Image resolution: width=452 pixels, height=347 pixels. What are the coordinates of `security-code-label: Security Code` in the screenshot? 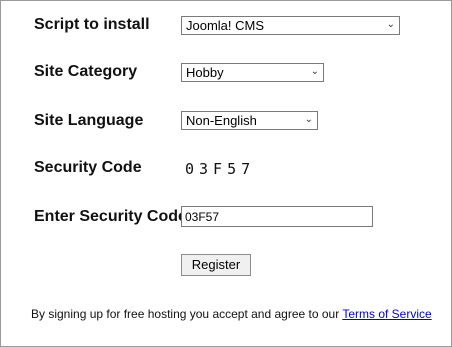 It's located at (88, 167).